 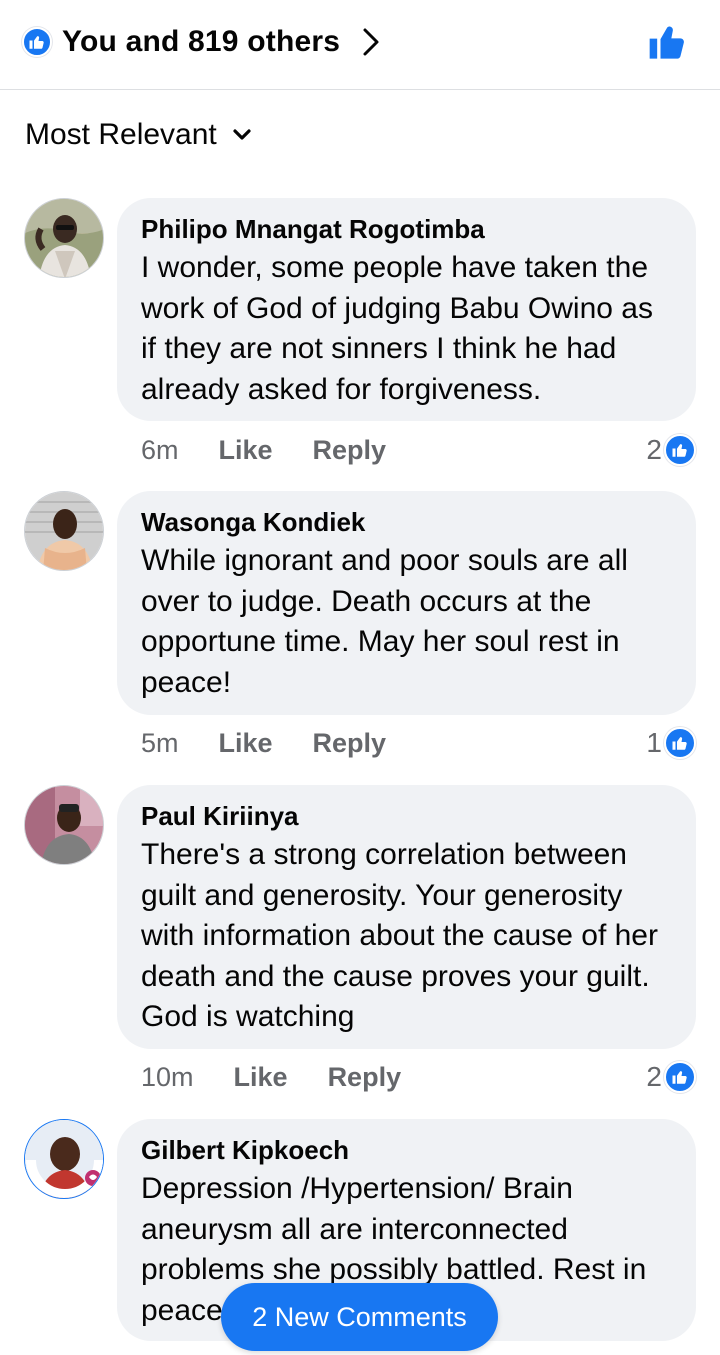 I want to click on comment-author: Wasonga Kondiek, so click(x=408, y=522).